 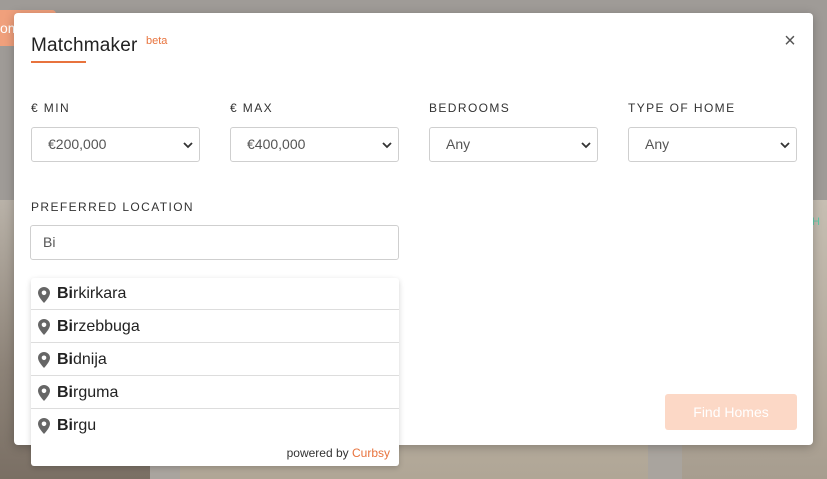 I want to click on beta-badge: beta, so click(x=157, y=41).